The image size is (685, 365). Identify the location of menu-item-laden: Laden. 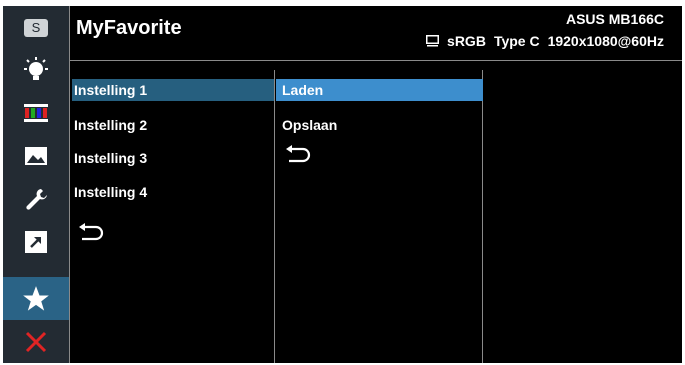
(379, 90).